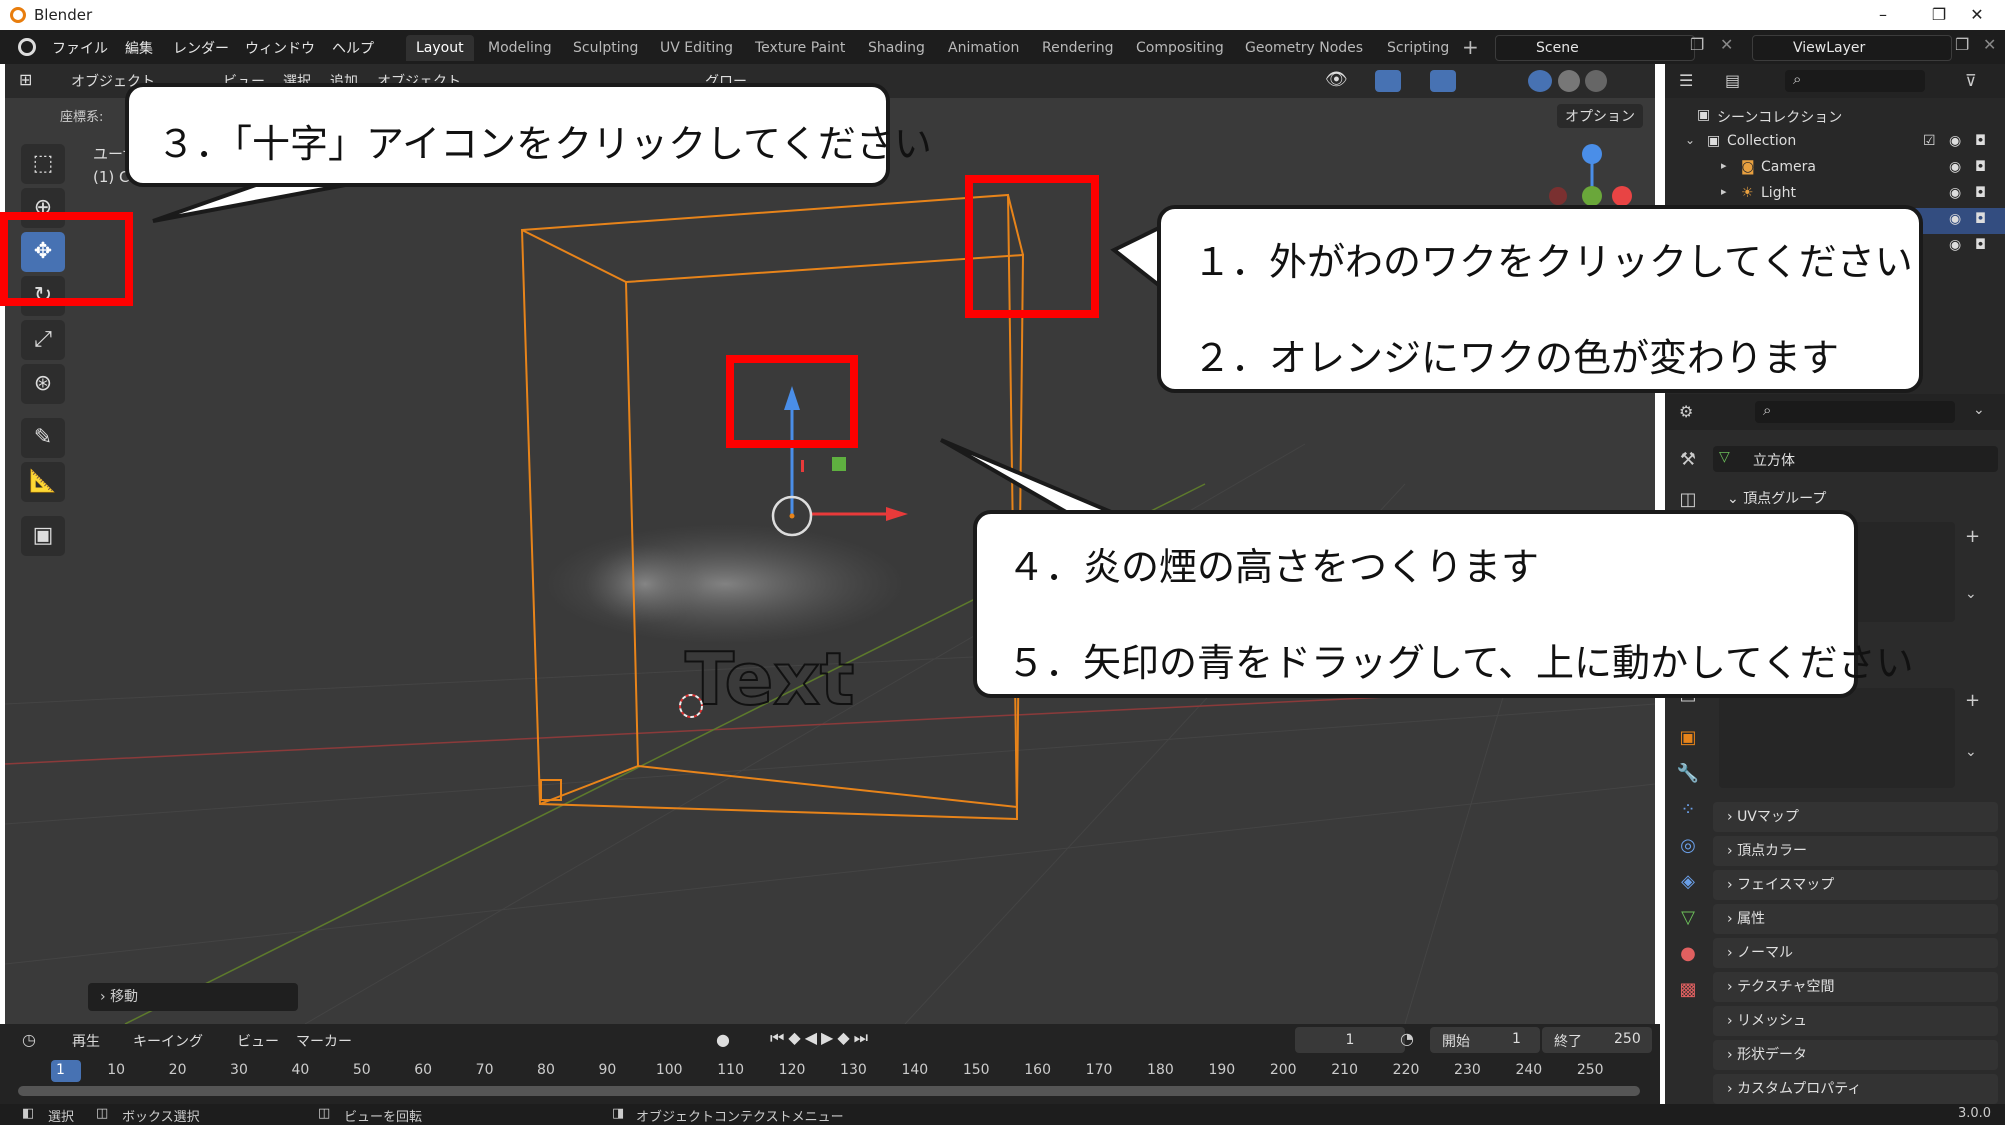 The height and width of the screenshot is (1125, 2005). Describe the element at coordinates (1540, 299) in the screenshot. I see `callout-steps-1-2: １．外がわのワクをクリックしてください ２．オレンジにワクの色が変わります` at that location.